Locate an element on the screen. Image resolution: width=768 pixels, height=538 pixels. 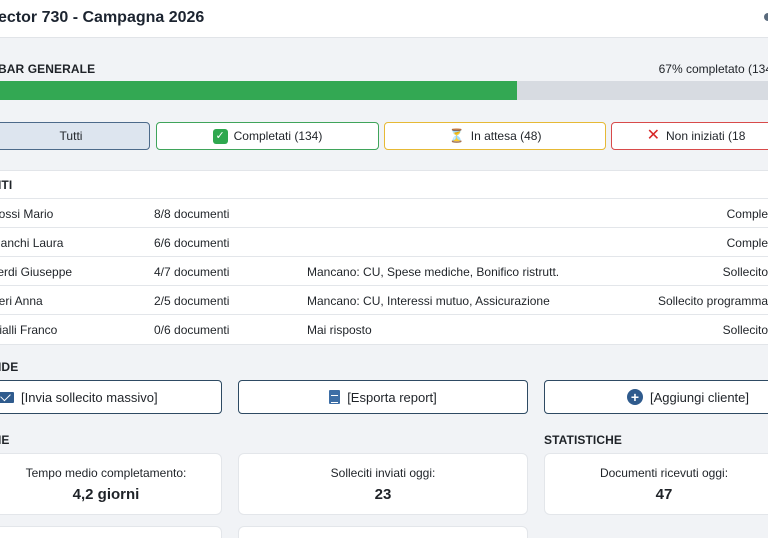
stat-value: 4,2 giorni is located at coordinates (106, 494).